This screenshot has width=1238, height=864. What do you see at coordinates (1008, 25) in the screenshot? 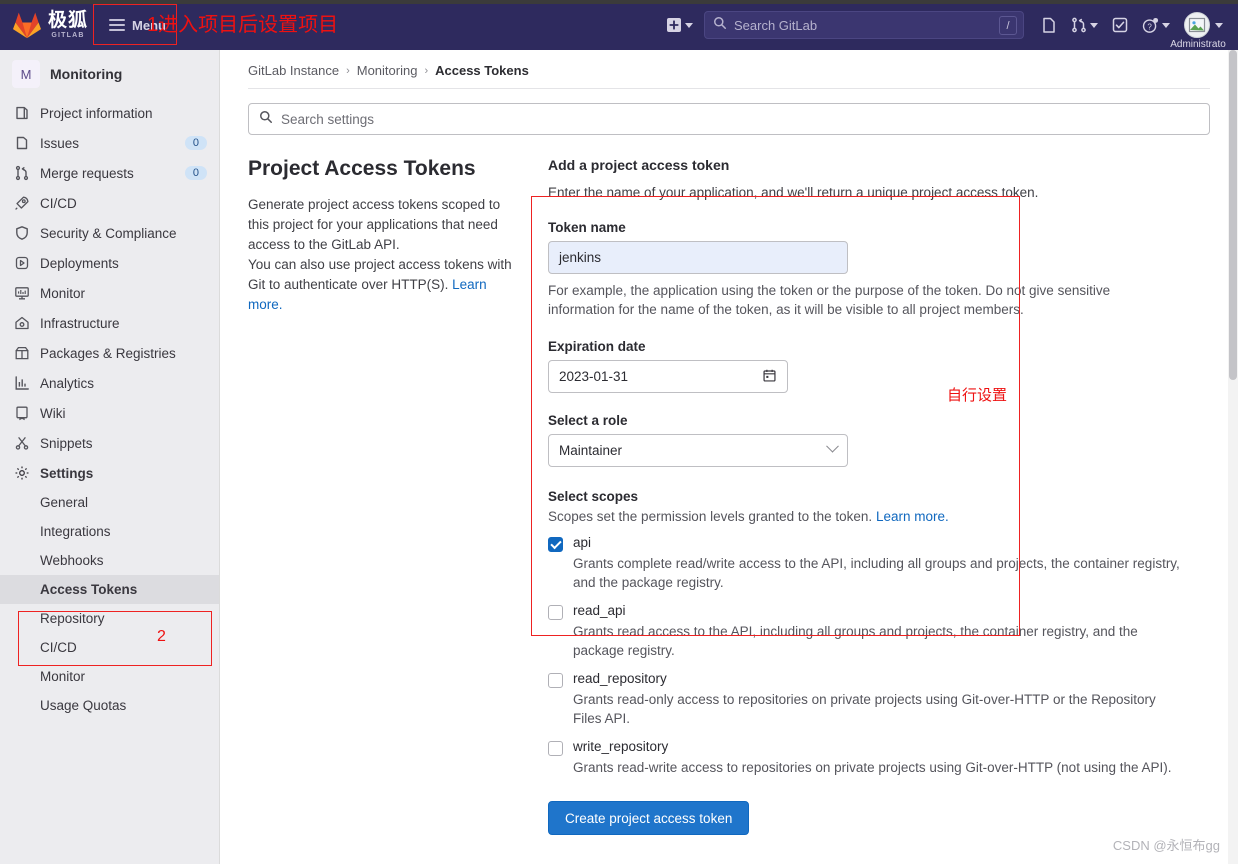
I see `search-shortcut-hint: /` at bounding box center [1008, 25].